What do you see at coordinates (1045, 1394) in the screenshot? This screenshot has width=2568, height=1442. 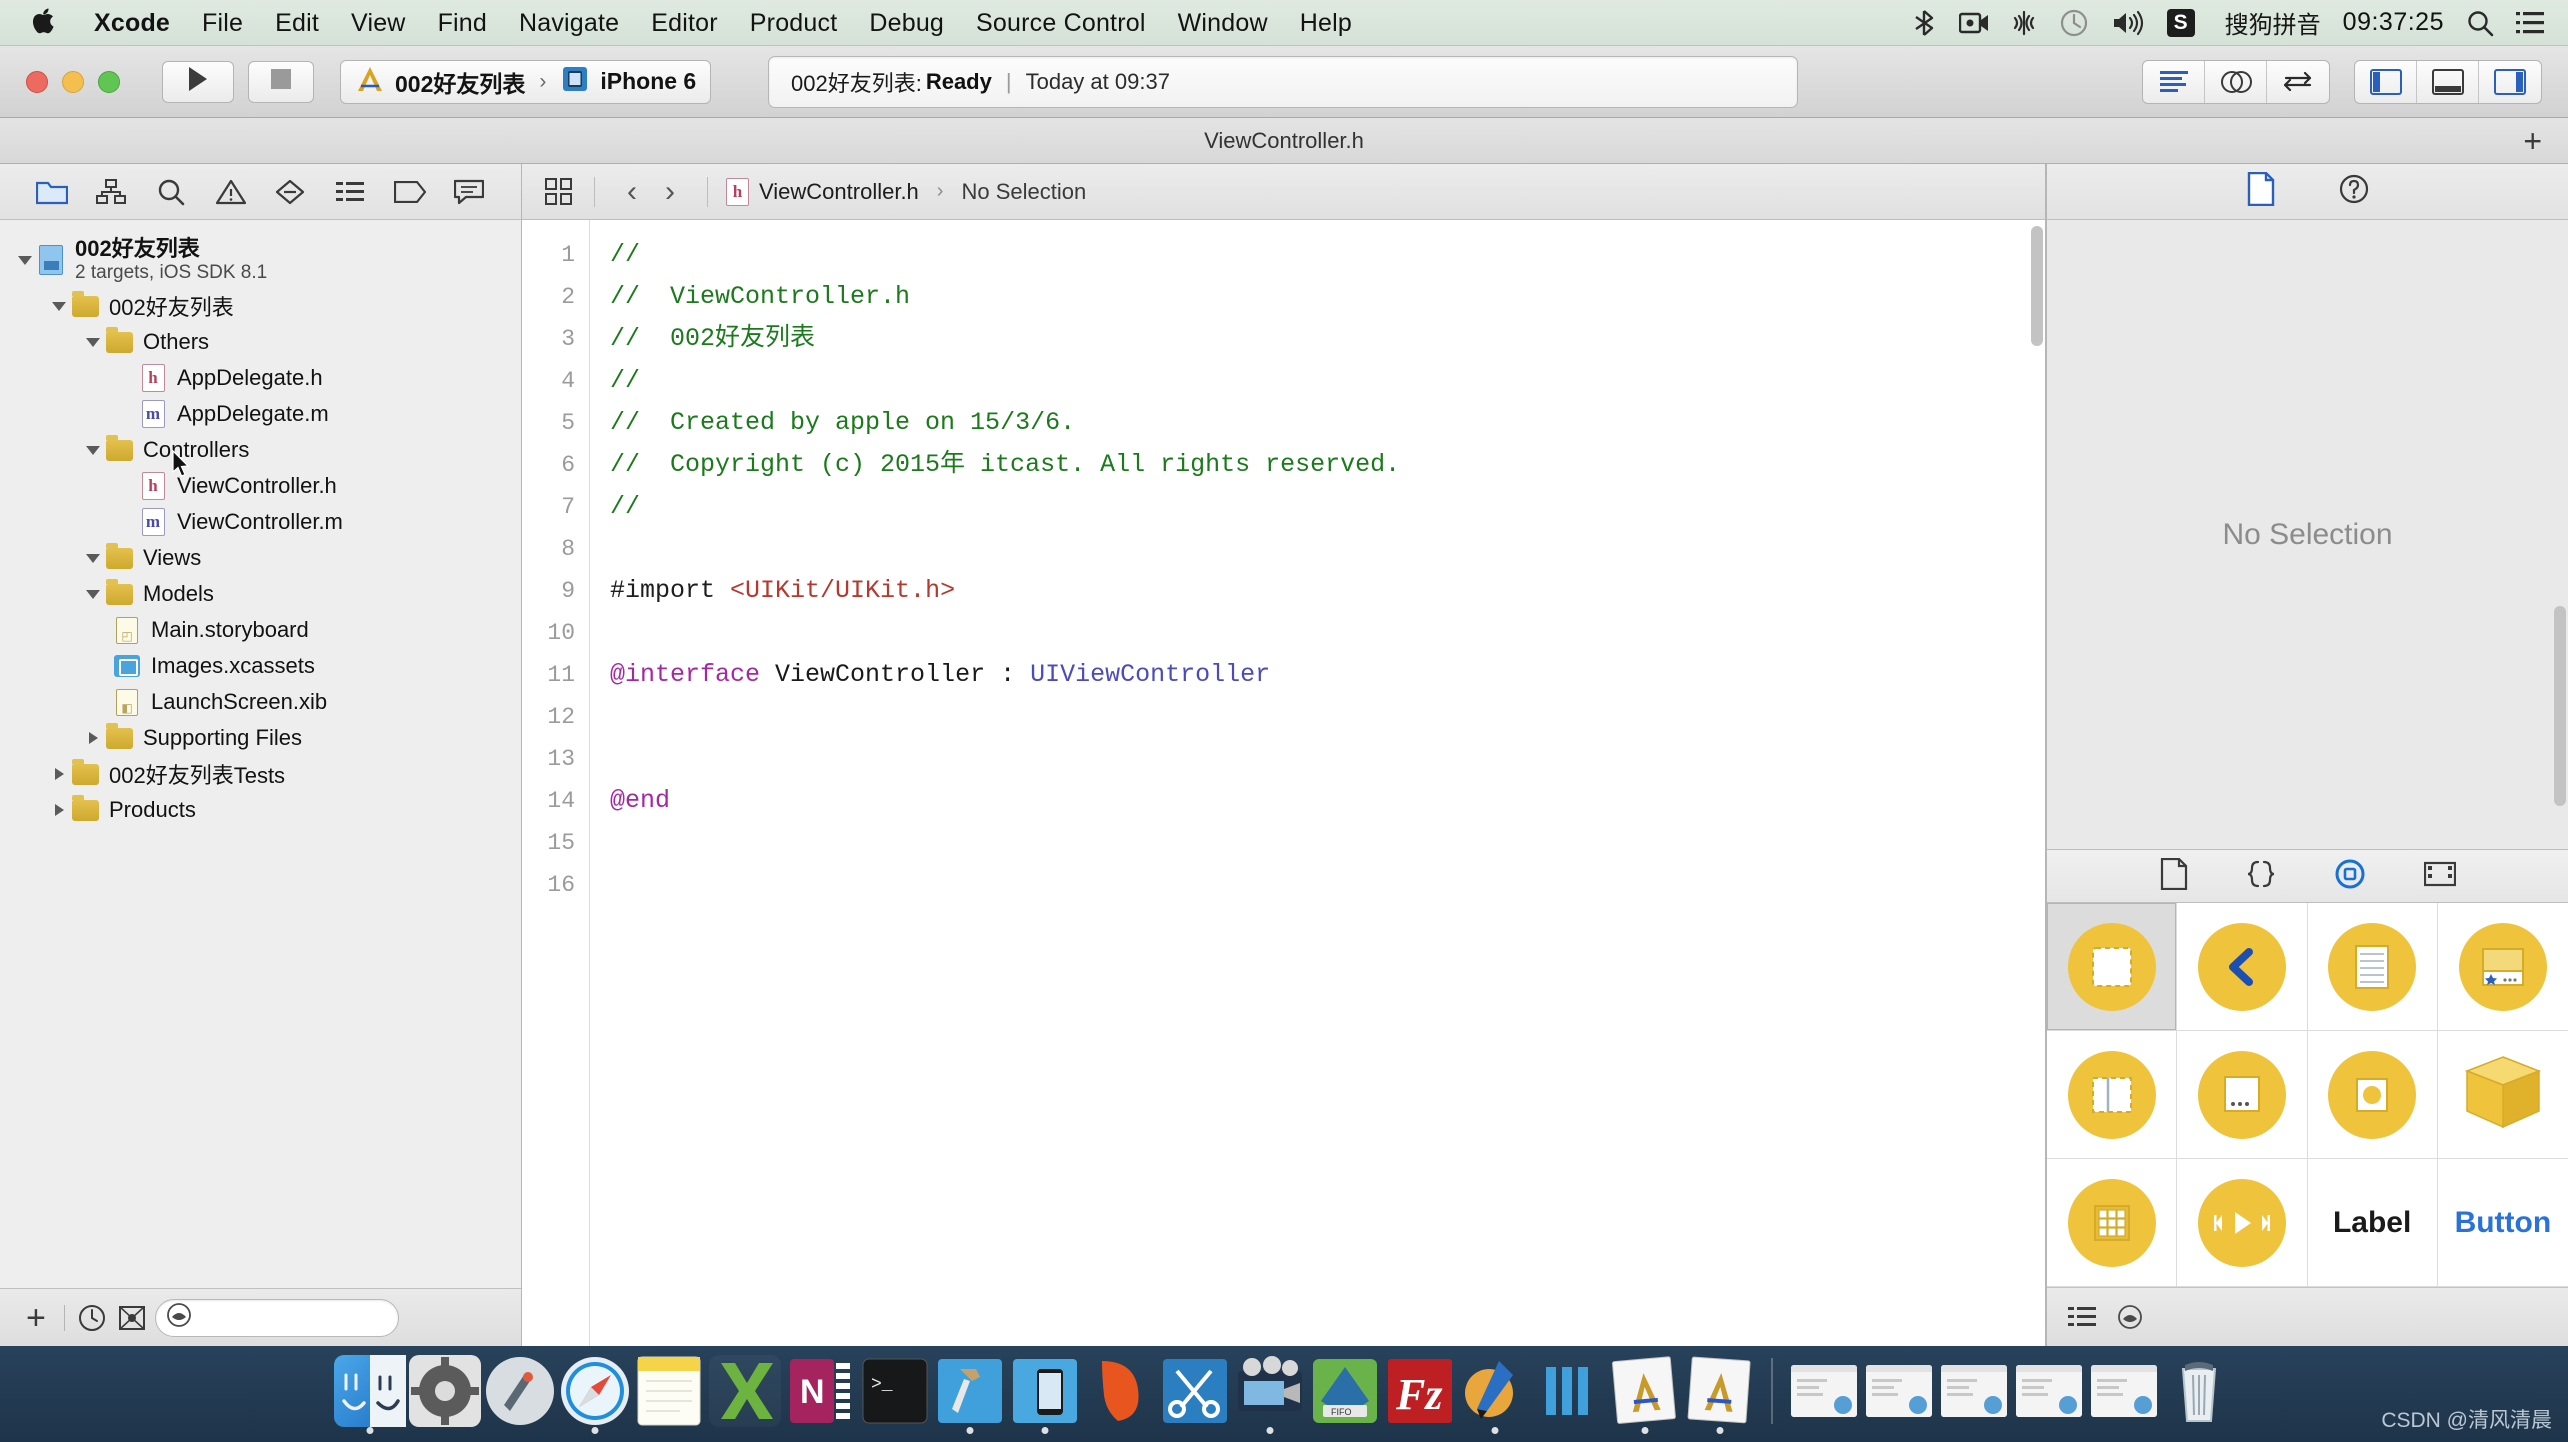 I see `dock-item-mobile-device` at bounding box center [1045, 1394].